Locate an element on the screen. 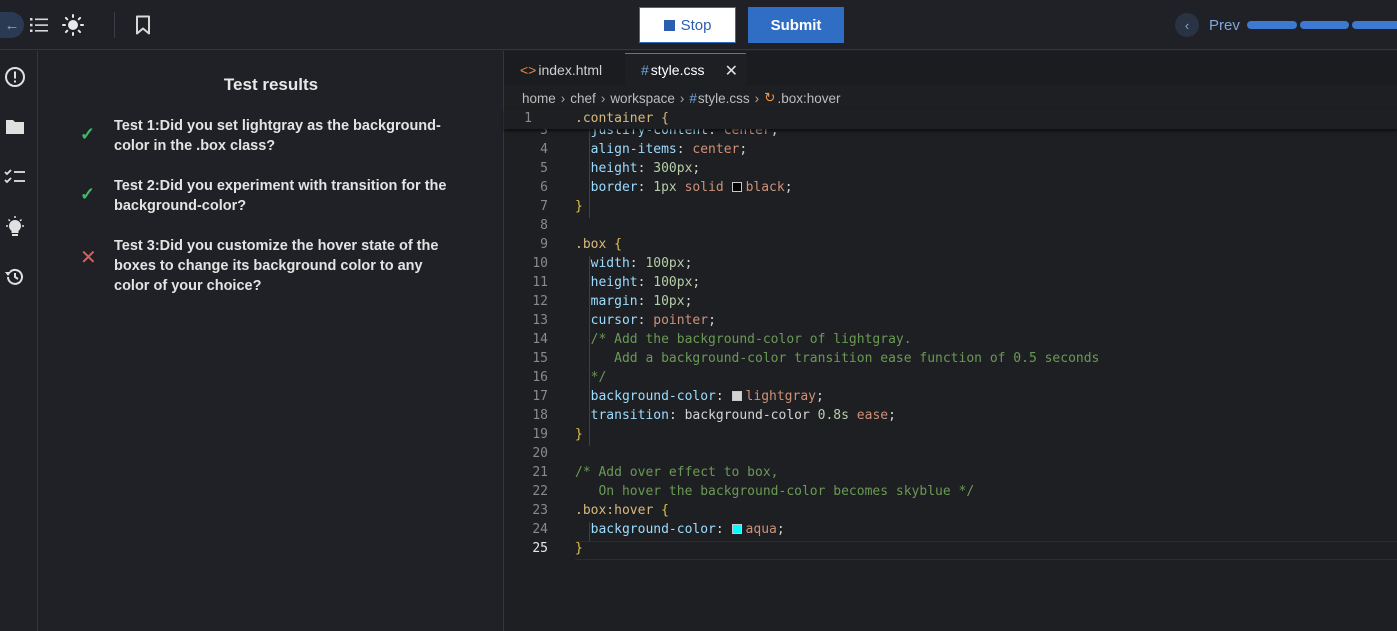 The height and width of the screenshot is (631, 1397). code-line: cursor: pointer; is located at coordinates (653, 320).